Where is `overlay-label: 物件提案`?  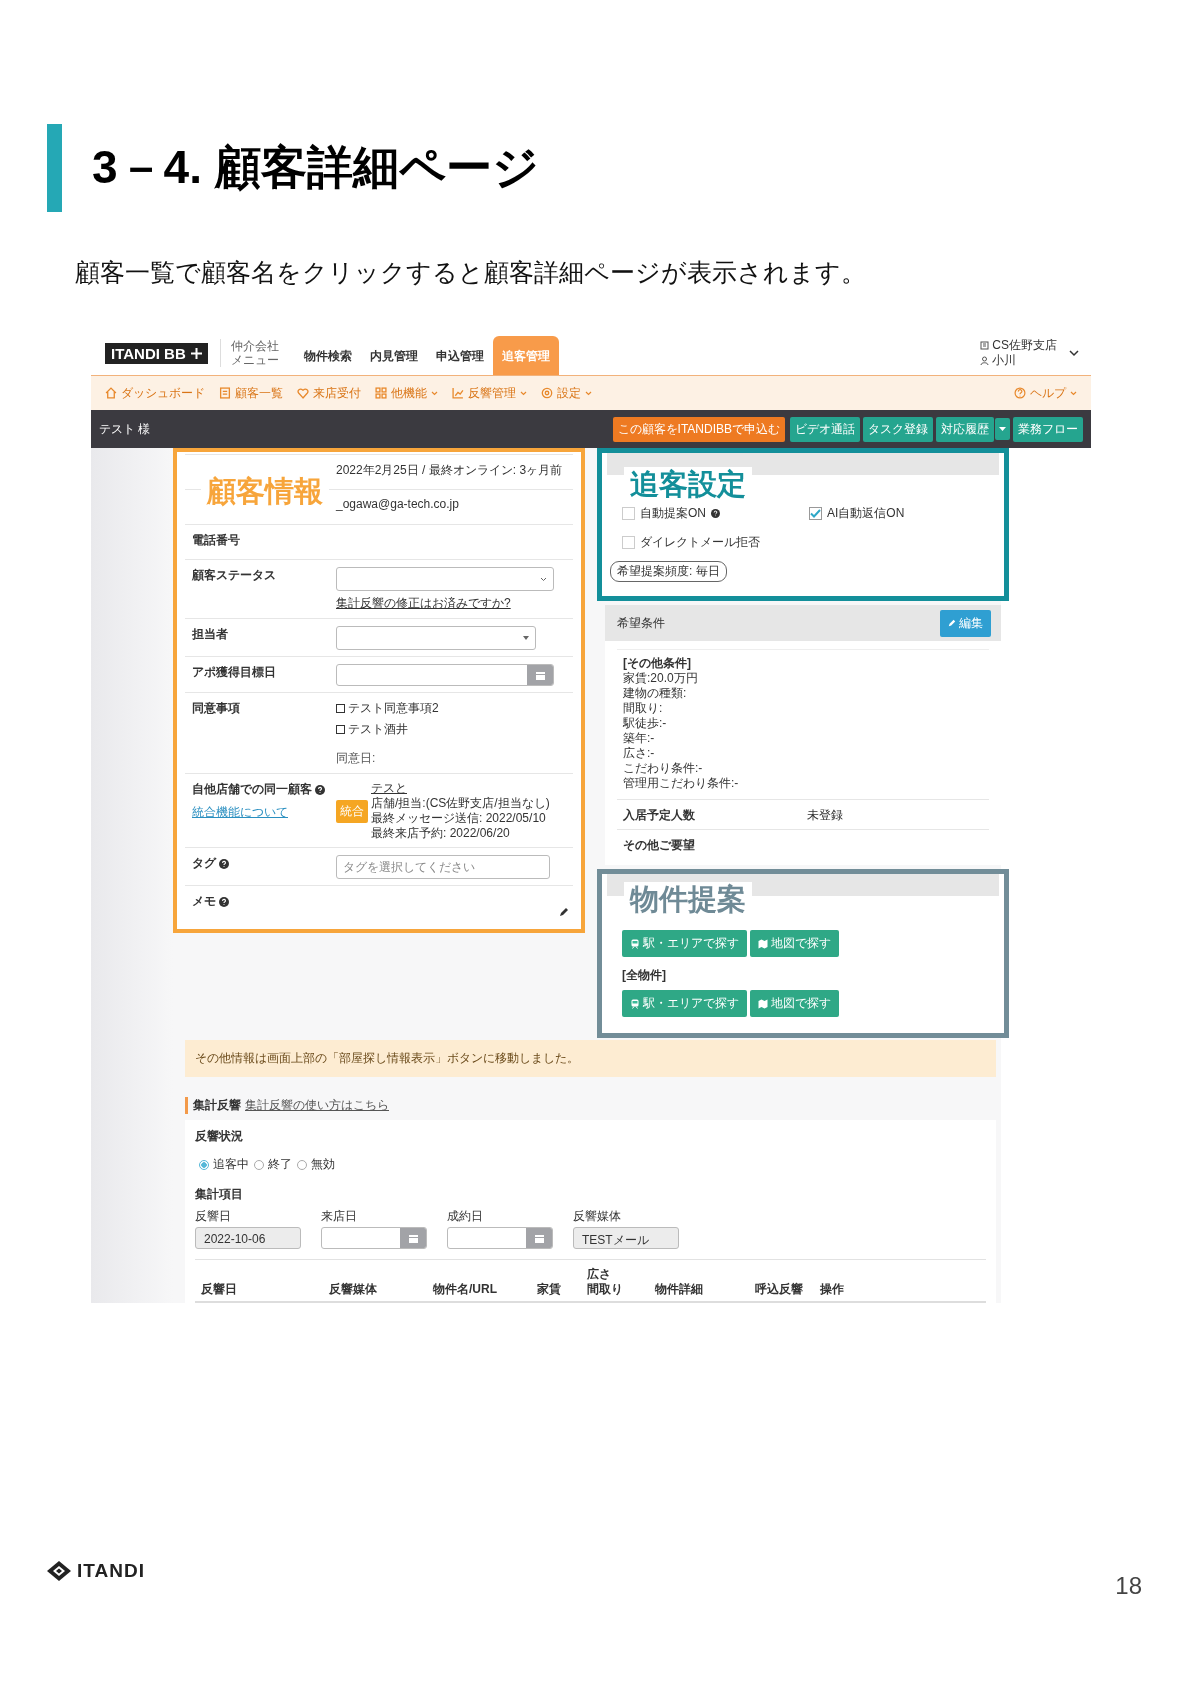 overlay-label: 物件提案 is located at coordinates (688, 899).